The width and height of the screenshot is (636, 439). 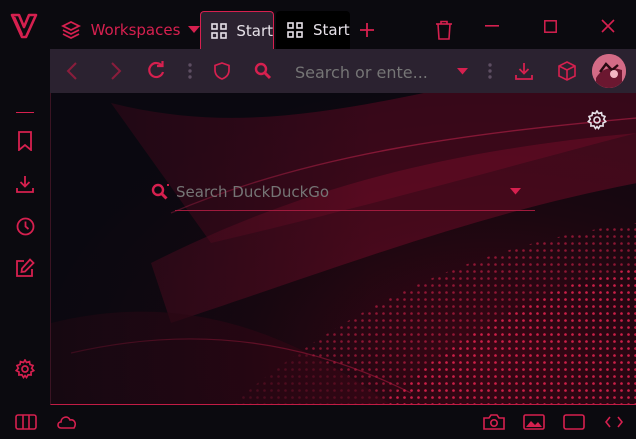 I want to click on new-tab-plus-icon, so click(x=367, y=30).